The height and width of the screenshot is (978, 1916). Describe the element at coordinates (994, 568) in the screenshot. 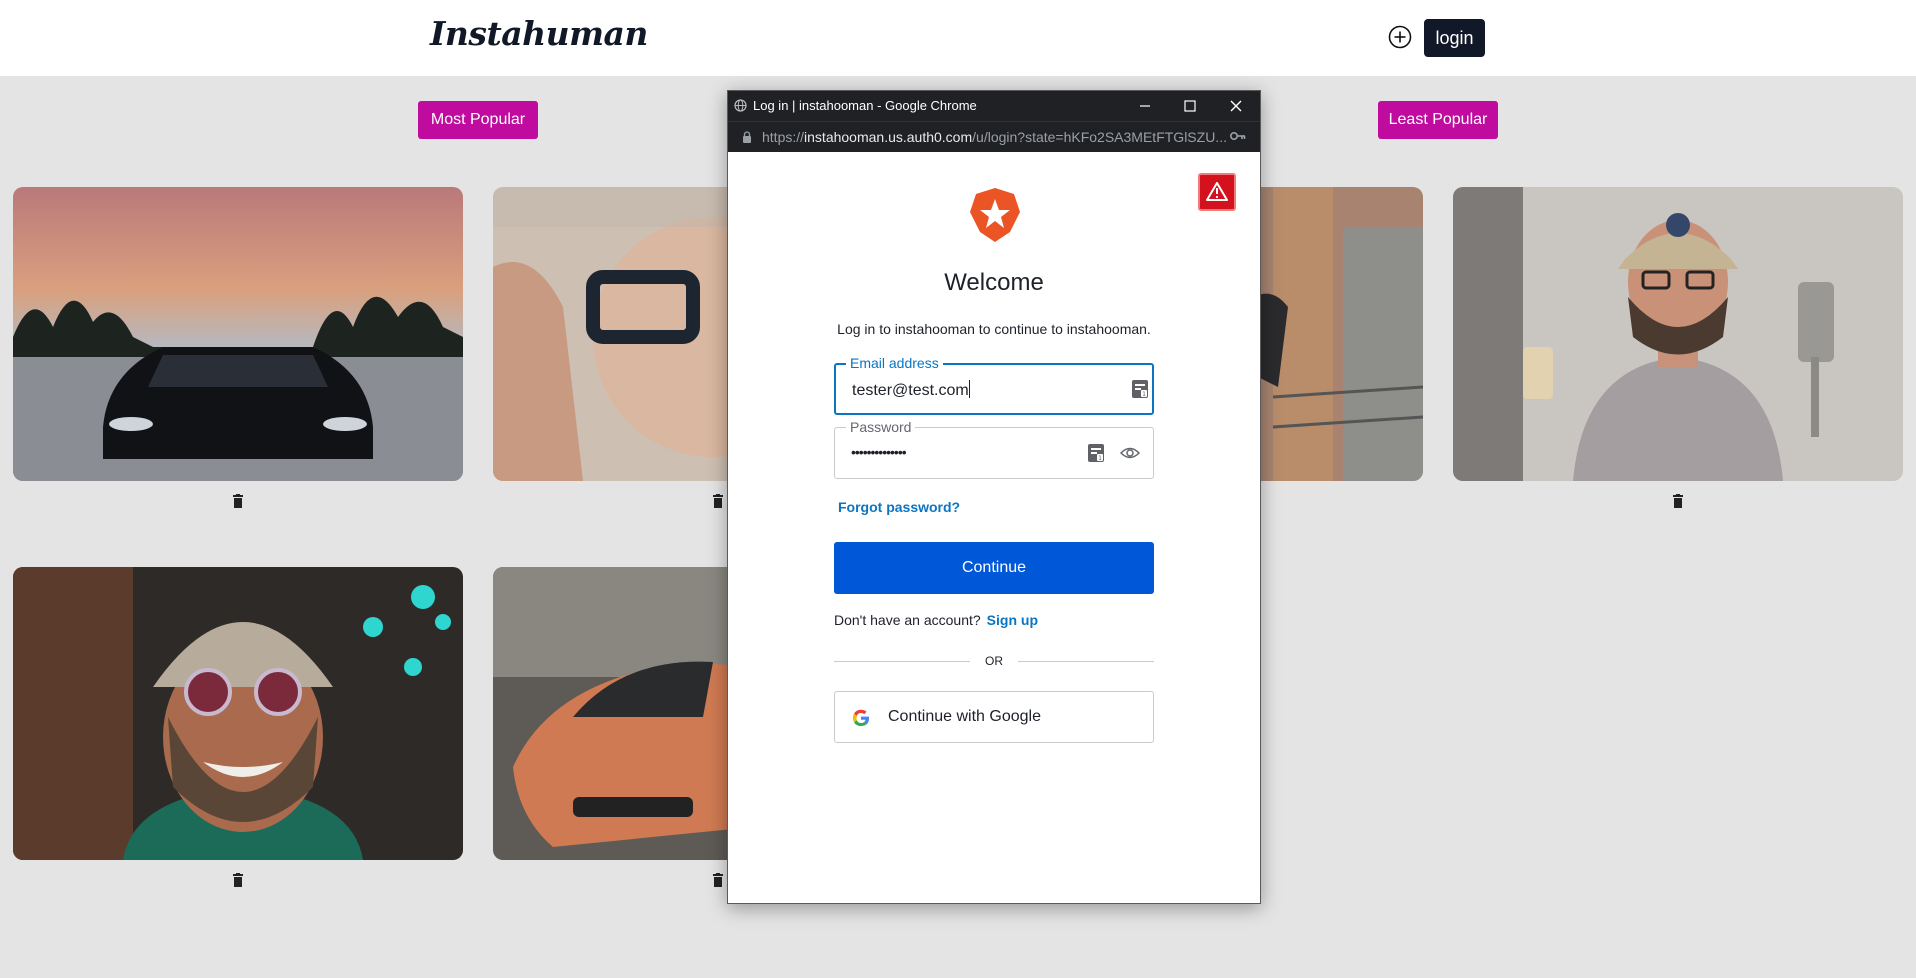

I see `continue-button: Continue` at that location.